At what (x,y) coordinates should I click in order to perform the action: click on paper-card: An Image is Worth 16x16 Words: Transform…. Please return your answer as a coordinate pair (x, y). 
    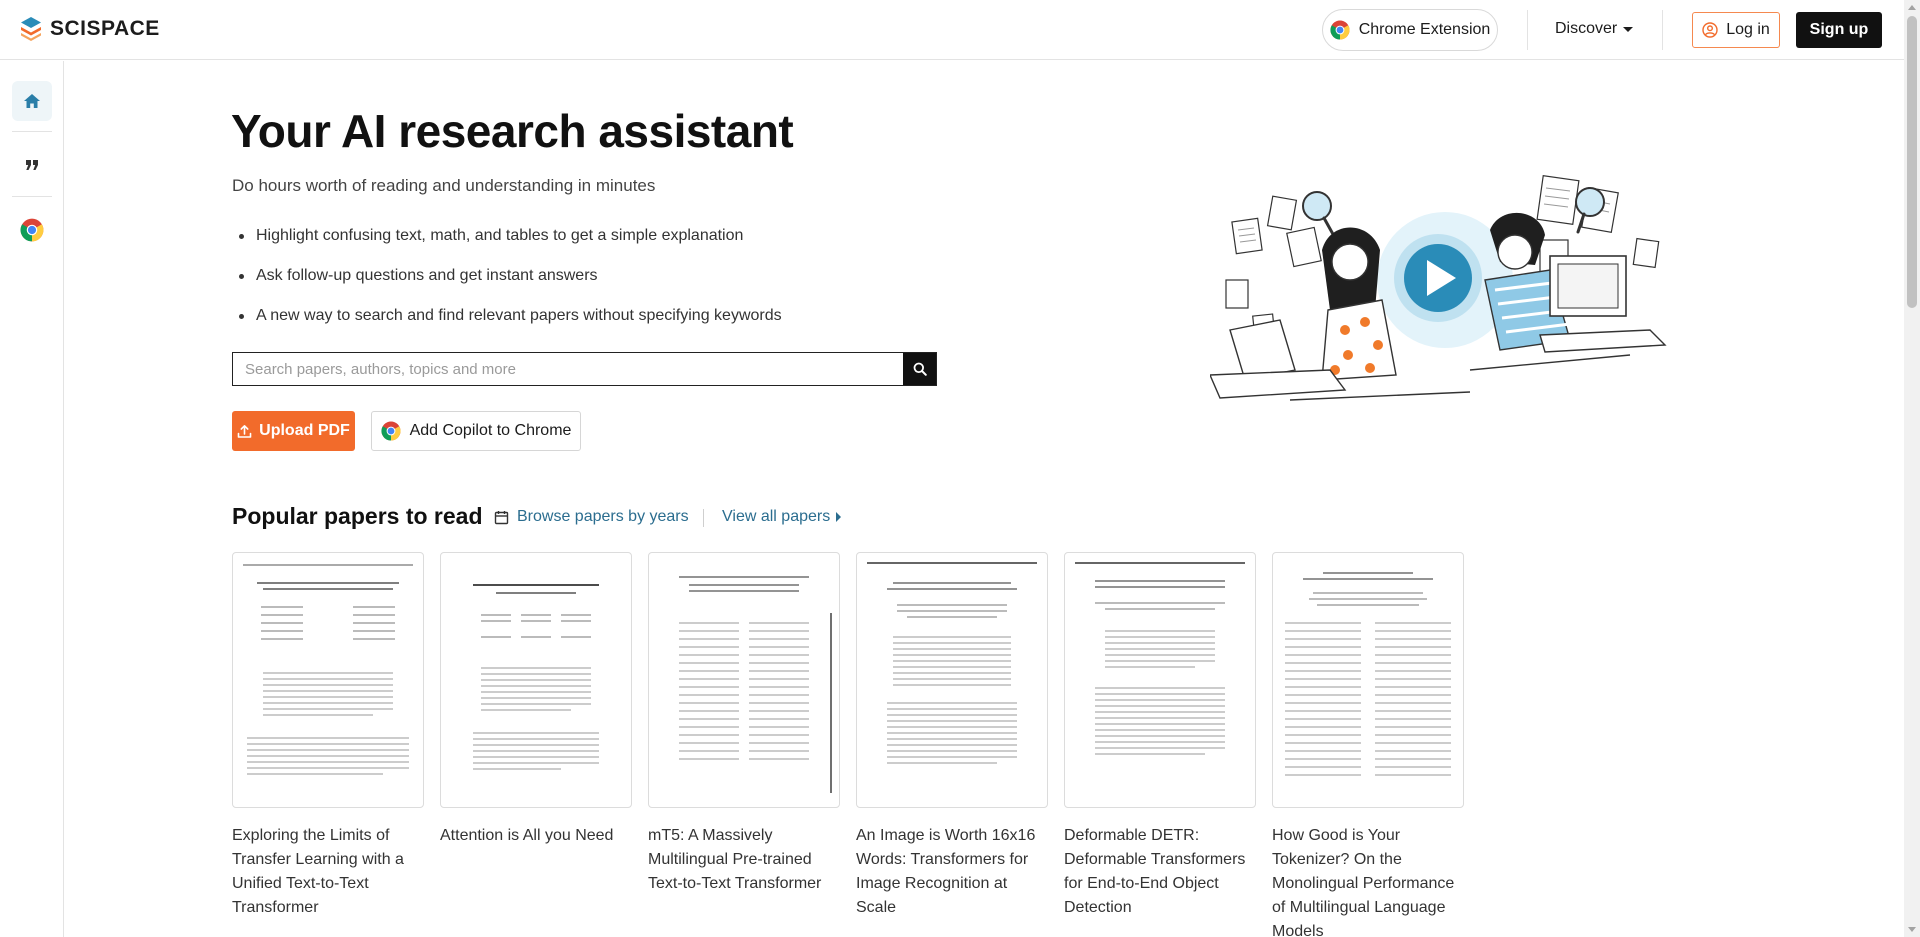
    Looking at the image, I should click on (952, 744).